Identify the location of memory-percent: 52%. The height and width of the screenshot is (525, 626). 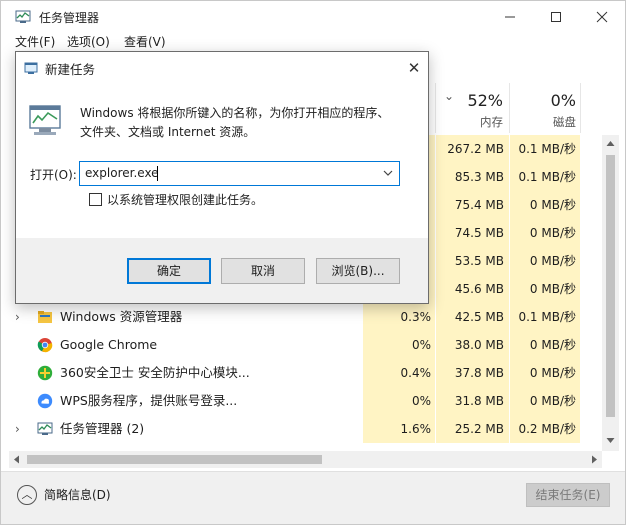
(485, 100).